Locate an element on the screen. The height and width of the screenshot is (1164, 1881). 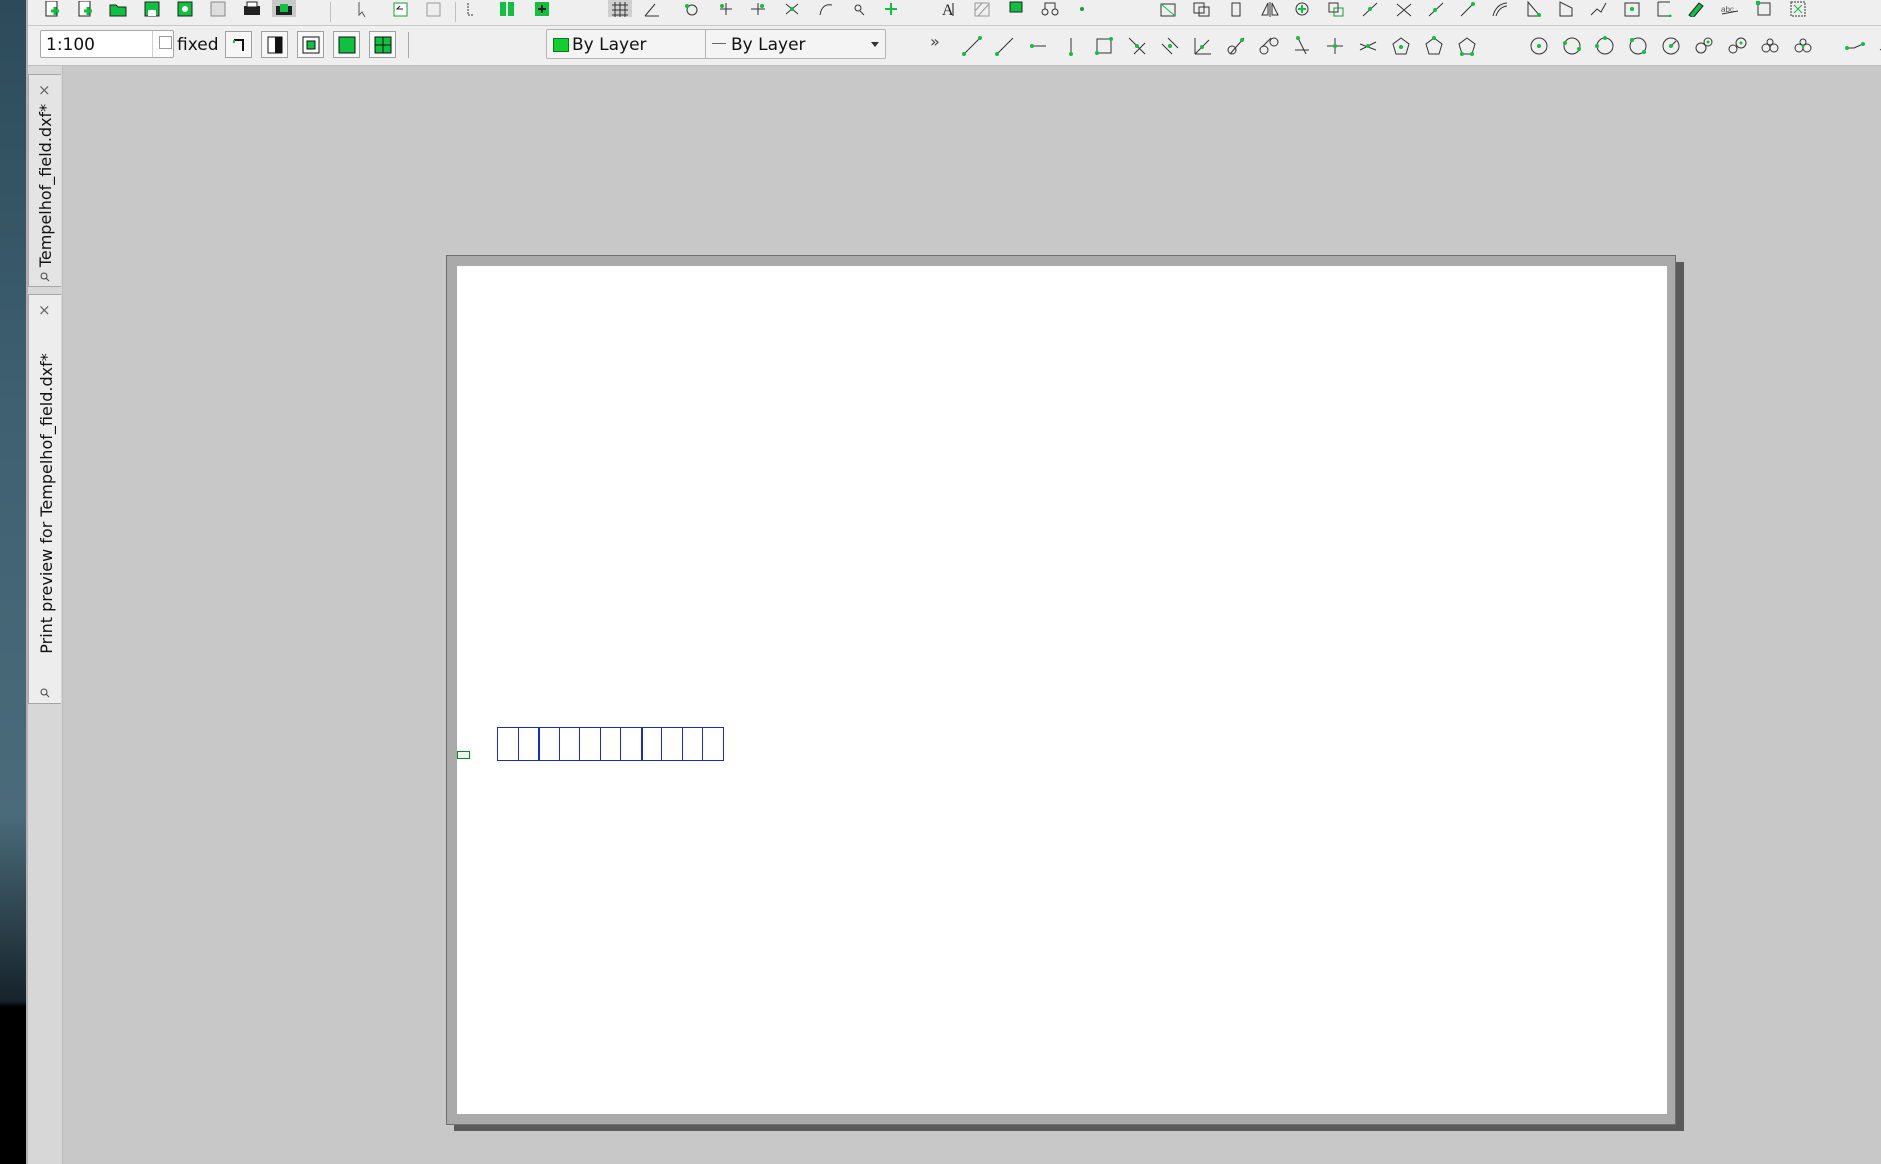
modify-attributes-icon is located at coordinates (1696, 8).